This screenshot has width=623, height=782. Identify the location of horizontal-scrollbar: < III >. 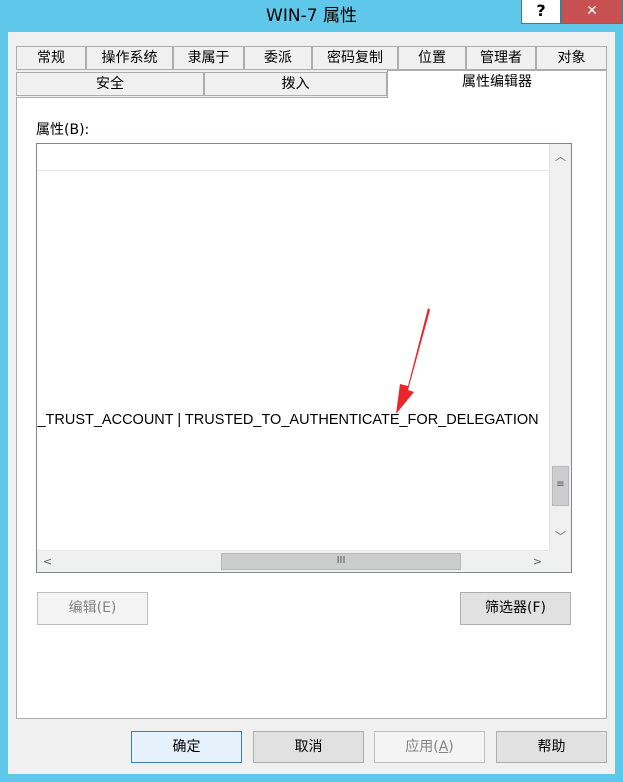
(293, 561).